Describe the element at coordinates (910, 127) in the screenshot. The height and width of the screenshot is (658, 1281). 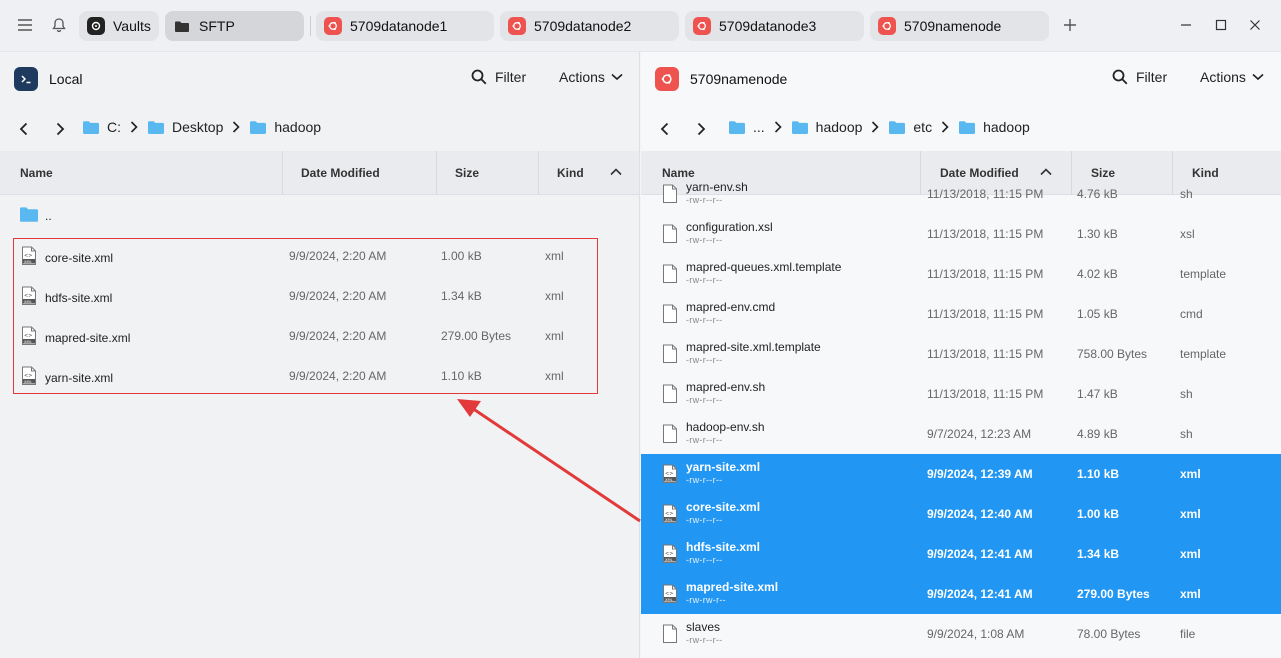
I see `breadcrumb-item: etc` at that location.